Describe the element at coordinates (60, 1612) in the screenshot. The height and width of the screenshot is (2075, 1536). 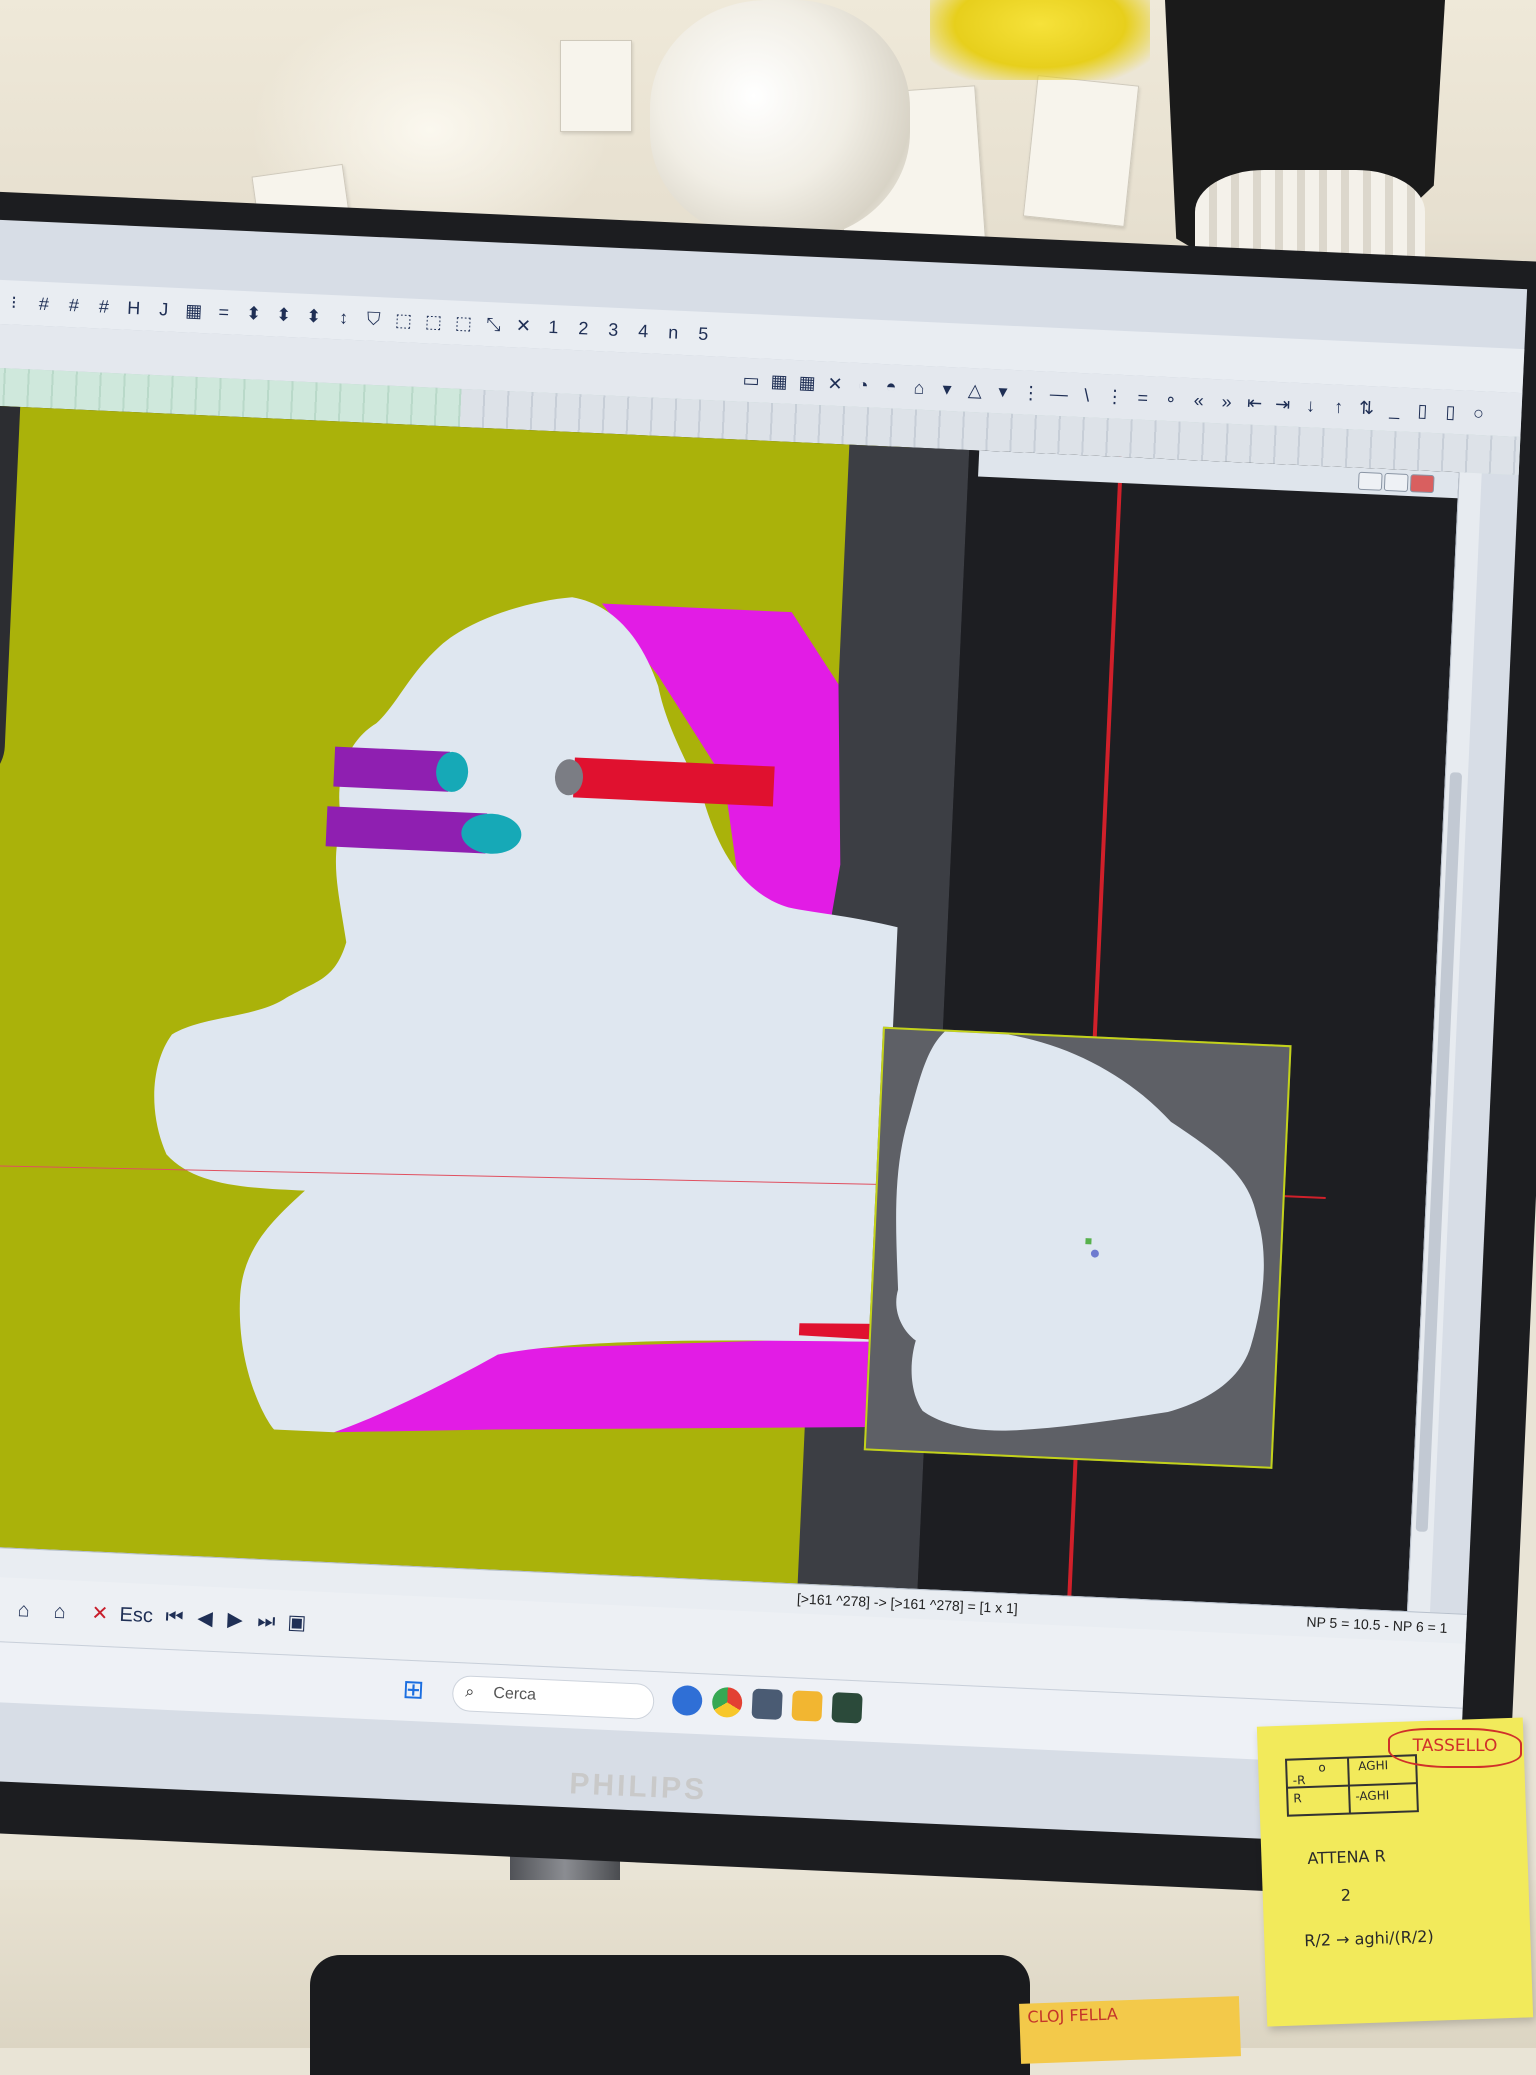
I see `shirt-icon: ⌂` at that location.